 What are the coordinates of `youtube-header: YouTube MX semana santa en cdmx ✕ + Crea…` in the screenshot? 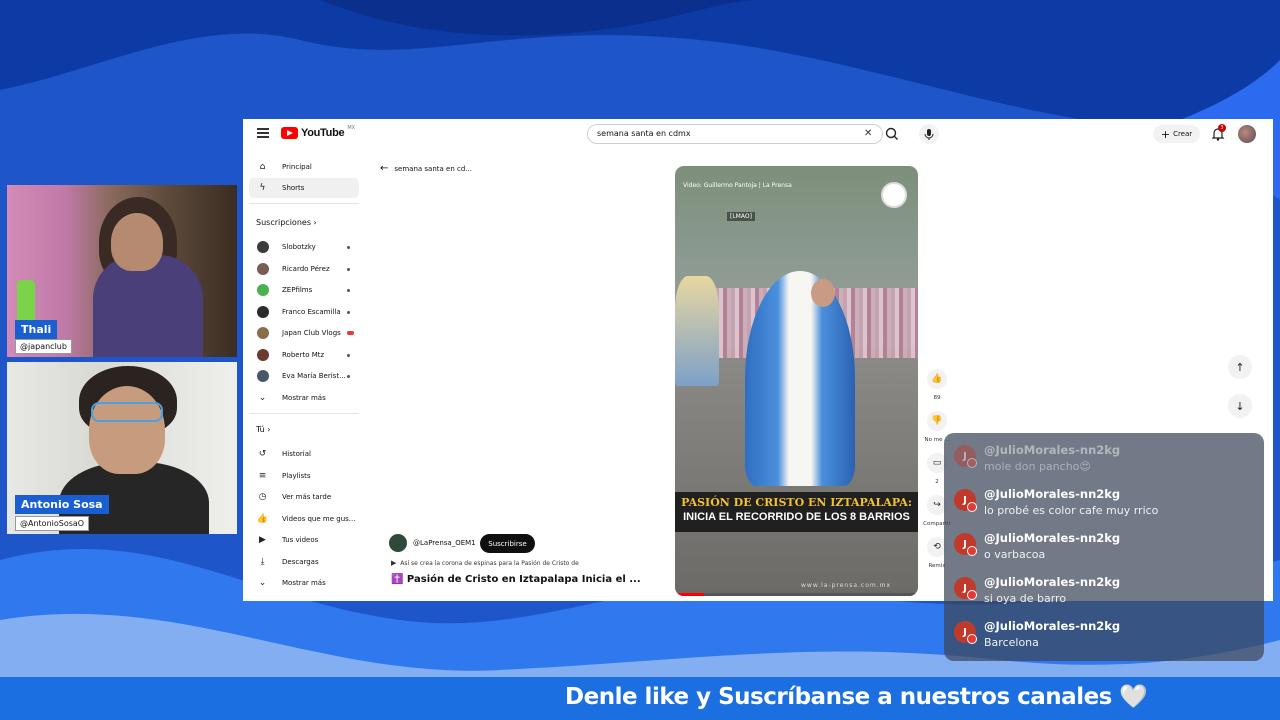 It's located at (758, 134).